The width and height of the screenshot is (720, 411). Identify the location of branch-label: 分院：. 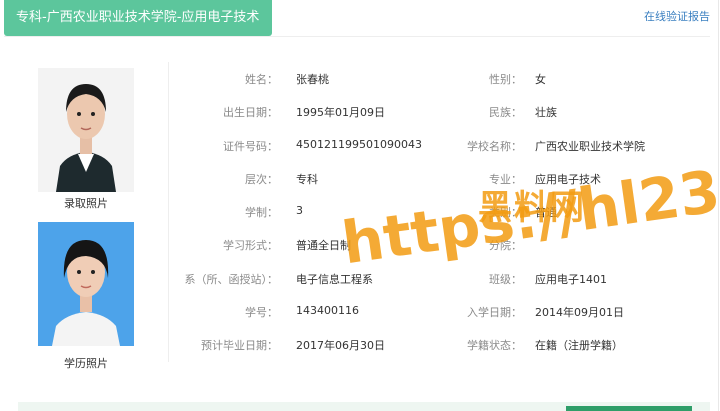
(505, 245).